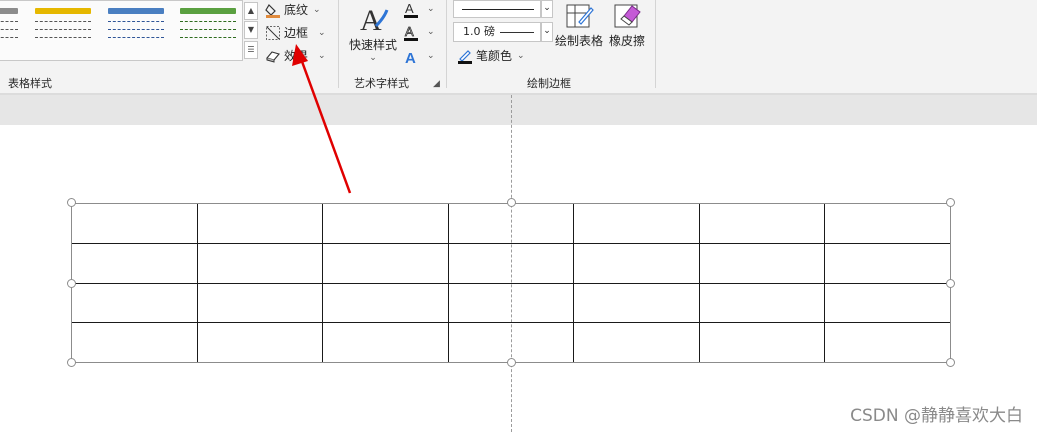 This screenshot has width=1037, height=432. Describe the element at coordinates (322, 119) in the screenshot. I see `annotation-arrow-icon` at that location.